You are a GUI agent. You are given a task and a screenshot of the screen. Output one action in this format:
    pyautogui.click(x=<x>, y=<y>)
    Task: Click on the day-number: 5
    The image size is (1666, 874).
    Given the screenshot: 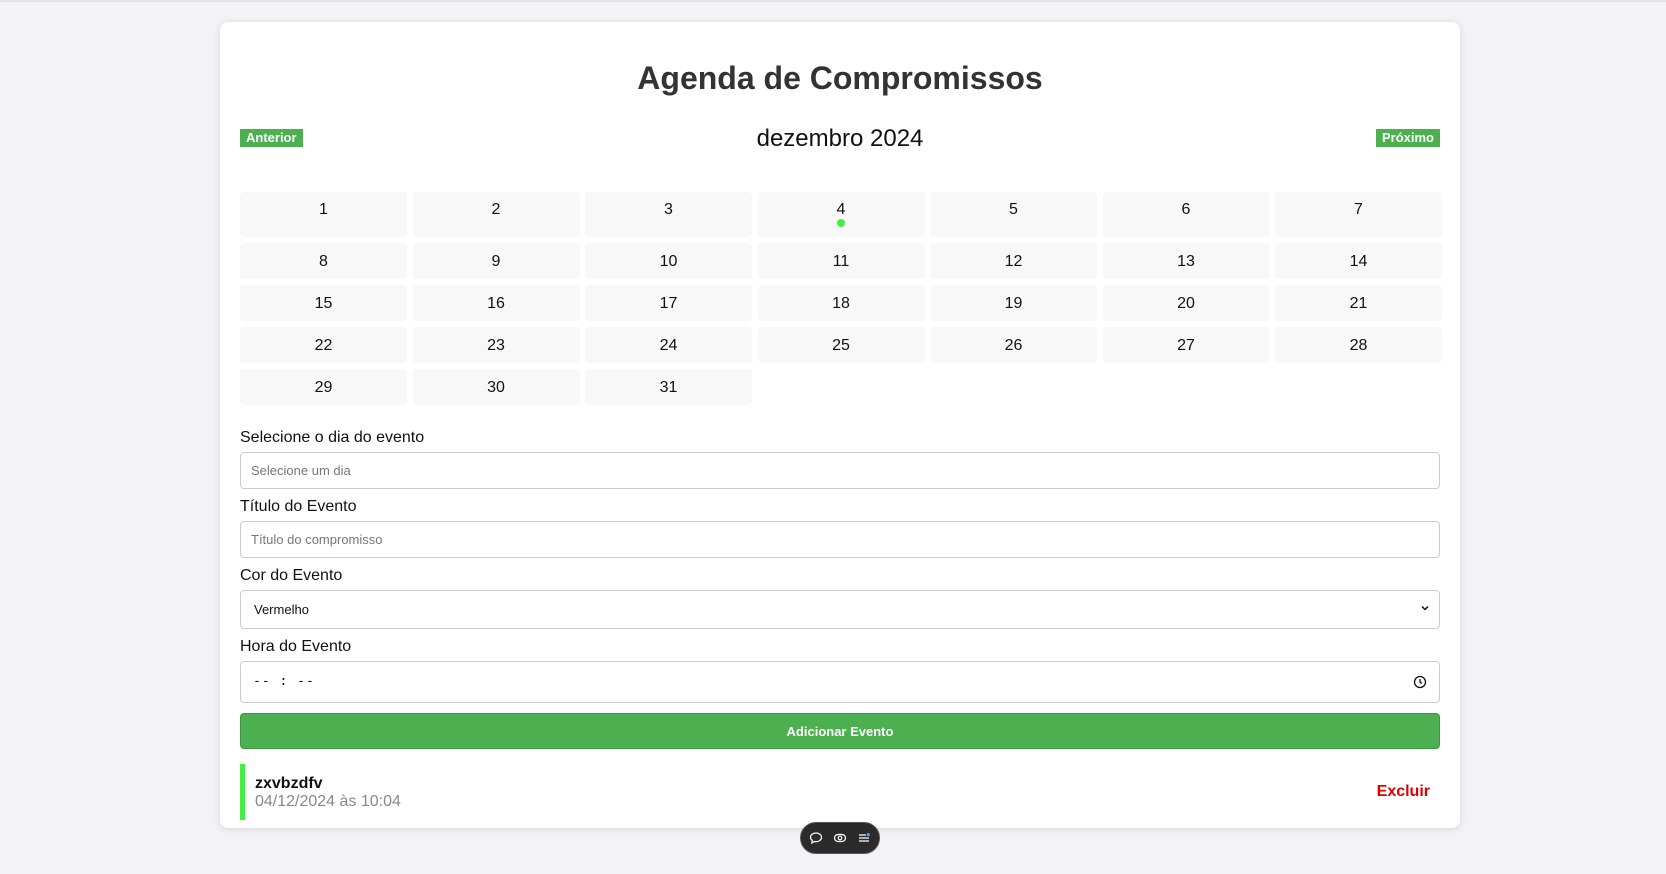 What is the action you would take?
    pyautogui.click(x=1013, y=209)
    